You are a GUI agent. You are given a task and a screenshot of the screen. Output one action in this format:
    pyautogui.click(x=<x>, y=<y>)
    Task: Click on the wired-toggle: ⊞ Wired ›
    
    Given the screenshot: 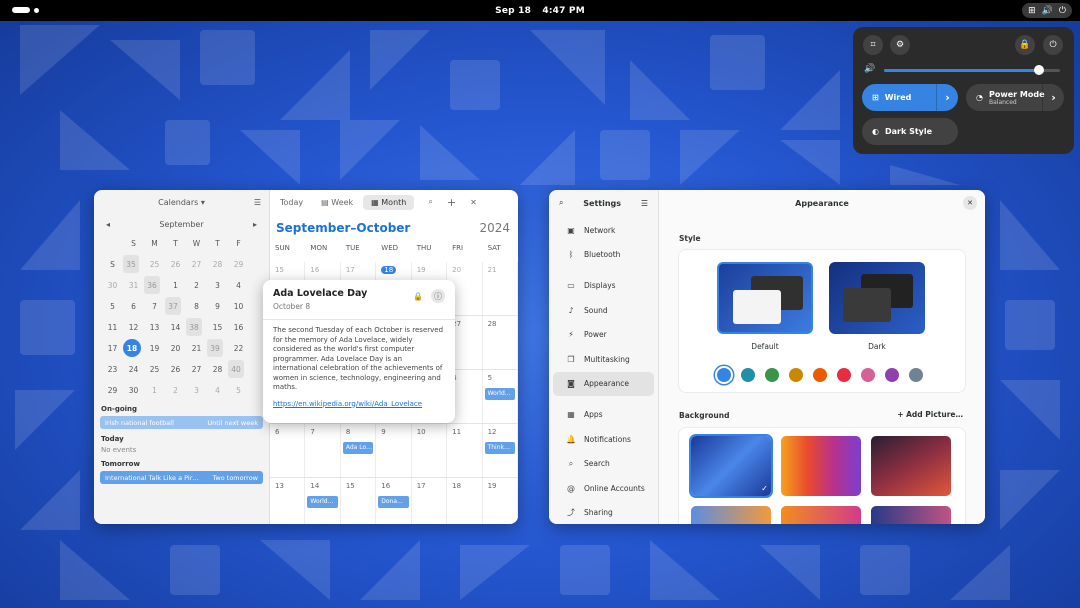 What is the action you would take?
    pyautogui.click(x=910, y=97)
    